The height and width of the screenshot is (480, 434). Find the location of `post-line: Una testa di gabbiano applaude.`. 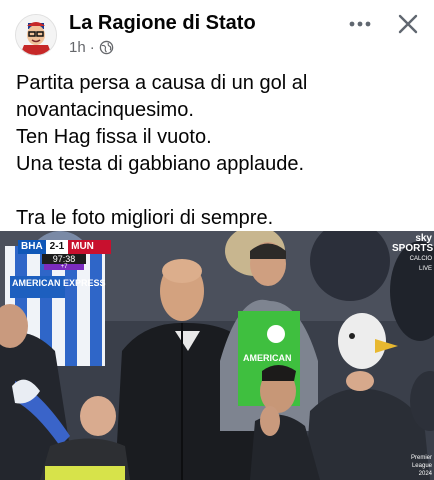

post-line: Una testa di gabbiano applaude. is located at coordinates (160, 164).